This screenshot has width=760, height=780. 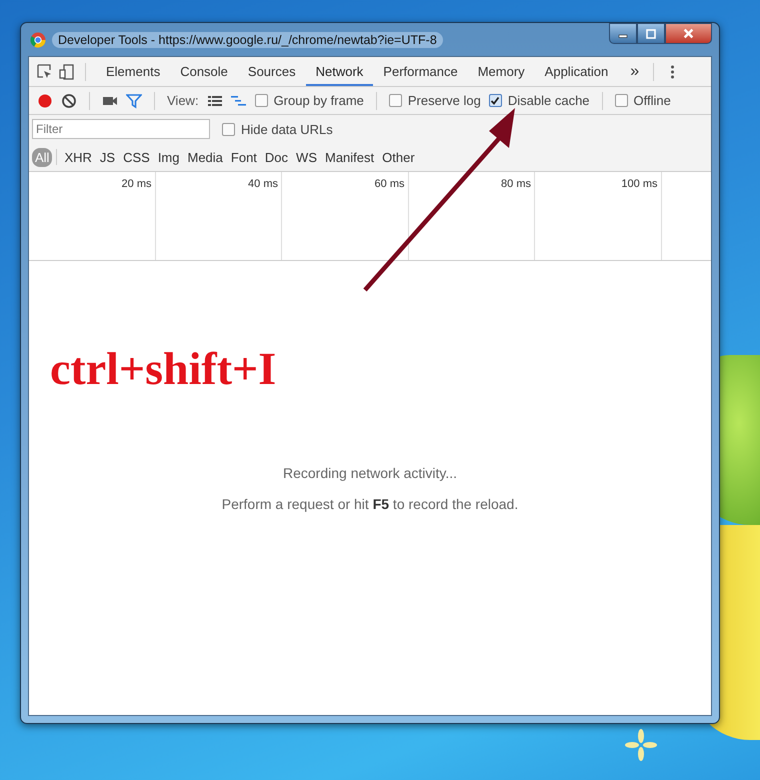 What do you see at coordinates (420, 72) in the screenshot?
I see `panel-tab: Performance` at bounding box center [420, 72].